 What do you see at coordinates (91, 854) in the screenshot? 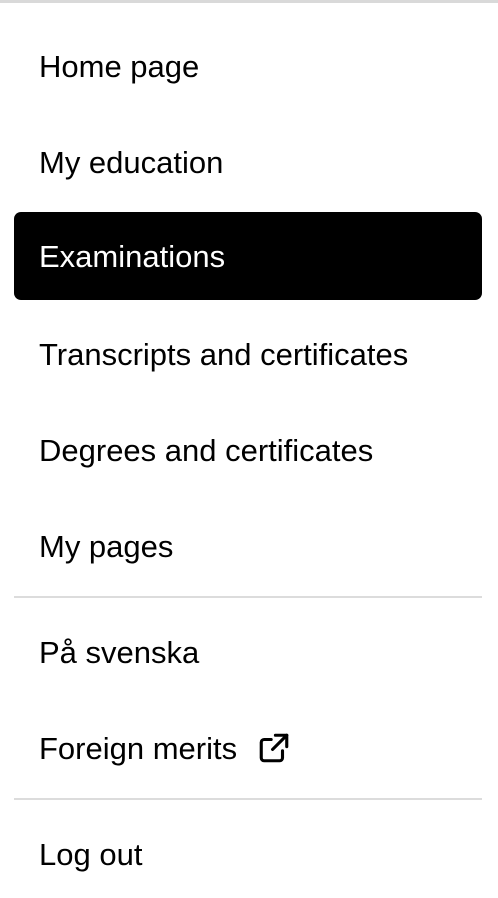
I see `logout-label: Log out` at bounding box center [91, 854].